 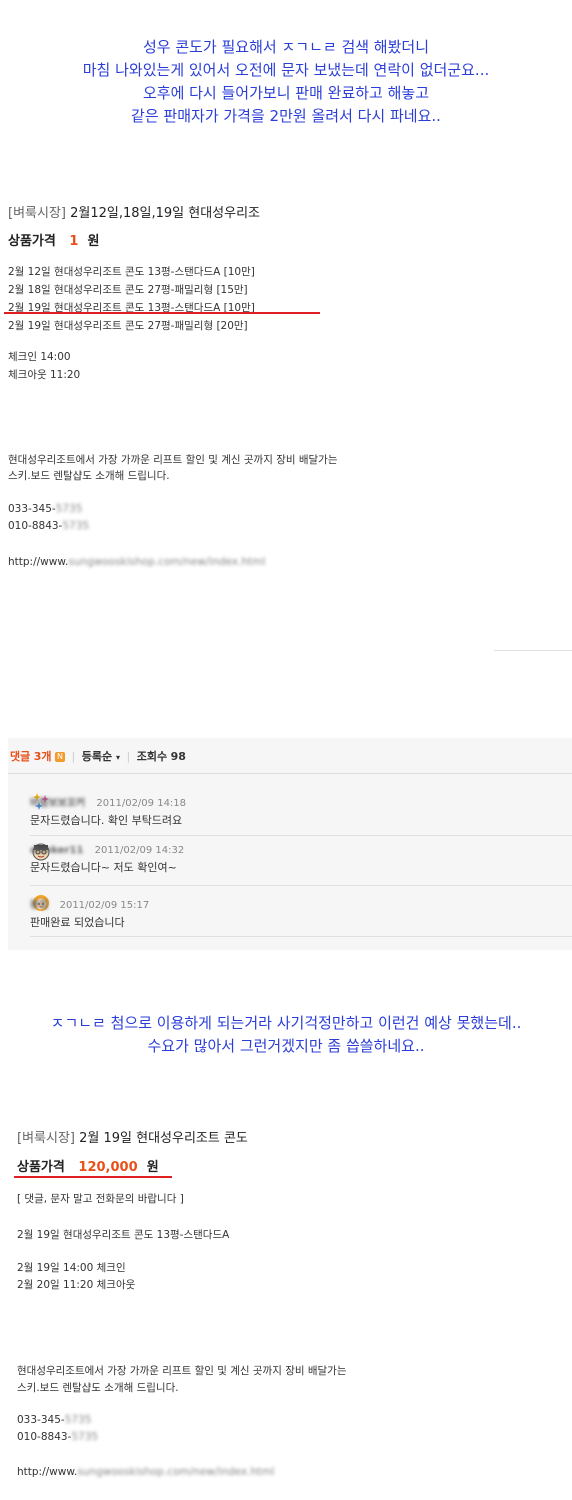 What do you see at coordinates (76, 1285) in the screenshot?
I see `post2-checkout: 2월 20일 11:20 체크아웃` at bounding box center [76, 1285].